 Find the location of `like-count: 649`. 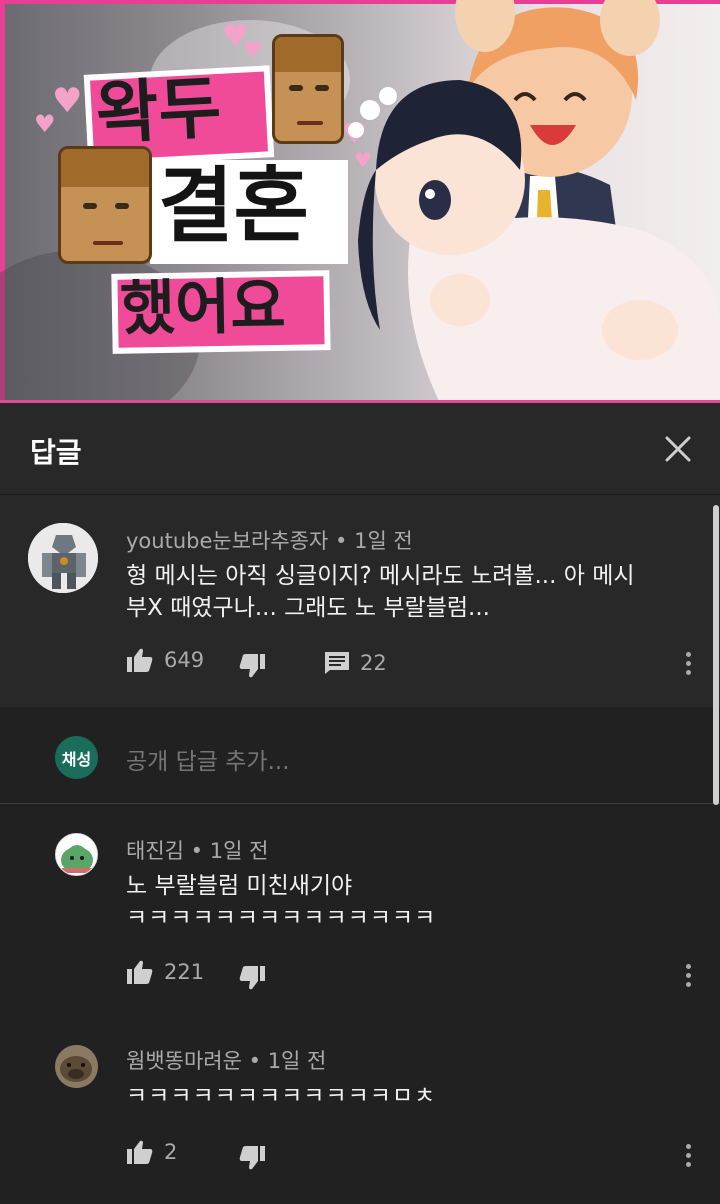

like-count: 649 is located at coordinates (184, 660).